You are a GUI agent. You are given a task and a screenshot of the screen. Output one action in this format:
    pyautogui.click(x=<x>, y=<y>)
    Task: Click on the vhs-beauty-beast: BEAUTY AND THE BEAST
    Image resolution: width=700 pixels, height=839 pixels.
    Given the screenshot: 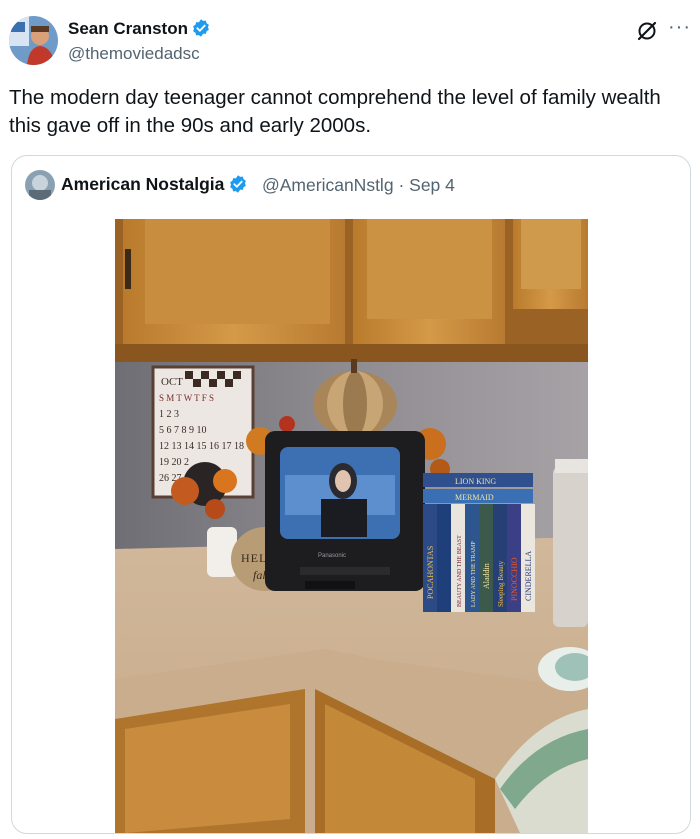 What is the action you would take?
    pyautogui.click(x=460, y=571)
    